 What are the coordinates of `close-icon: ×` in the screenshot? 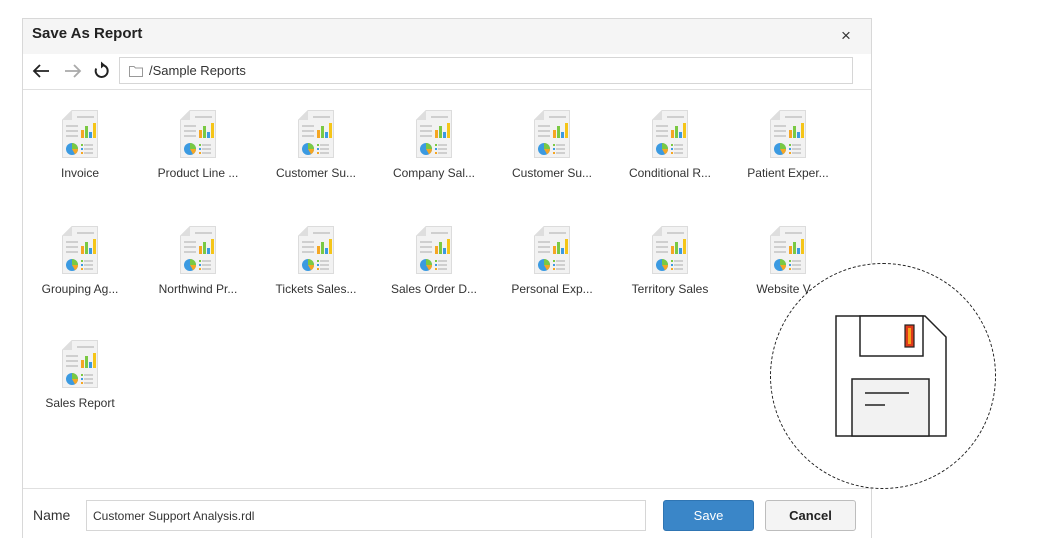 It's located at (846, 36).